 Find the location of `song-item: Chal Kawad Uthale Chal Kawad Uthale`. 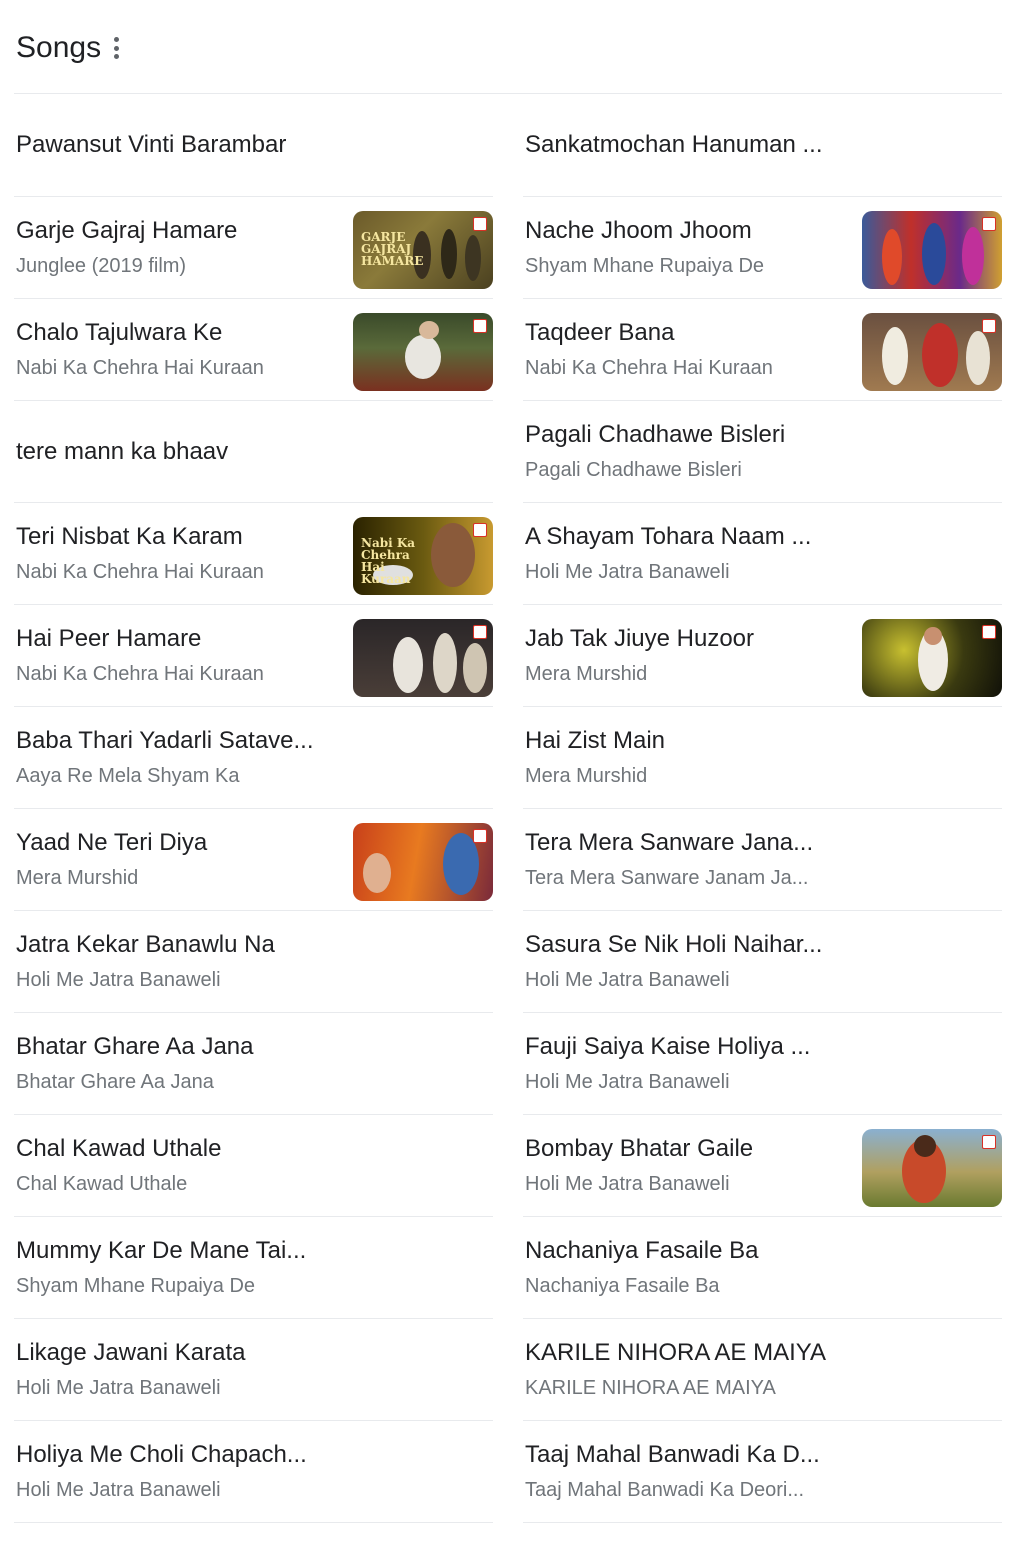

song-item: Chal Kawad Uthale Chal Kawad Uthale is located at coordinates (253, 1166).